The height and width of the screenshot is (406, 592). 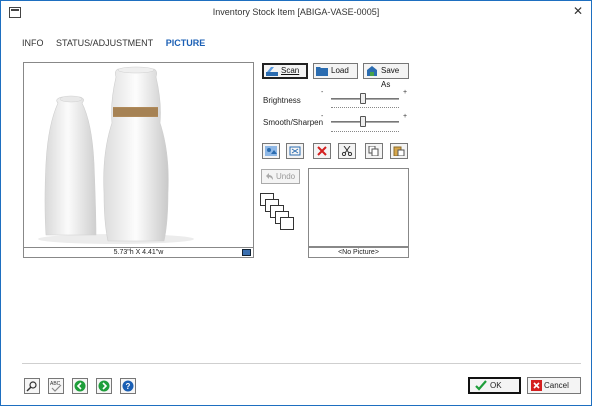 I want to click on save-as-label: Save As, so click(x=390, y=77).